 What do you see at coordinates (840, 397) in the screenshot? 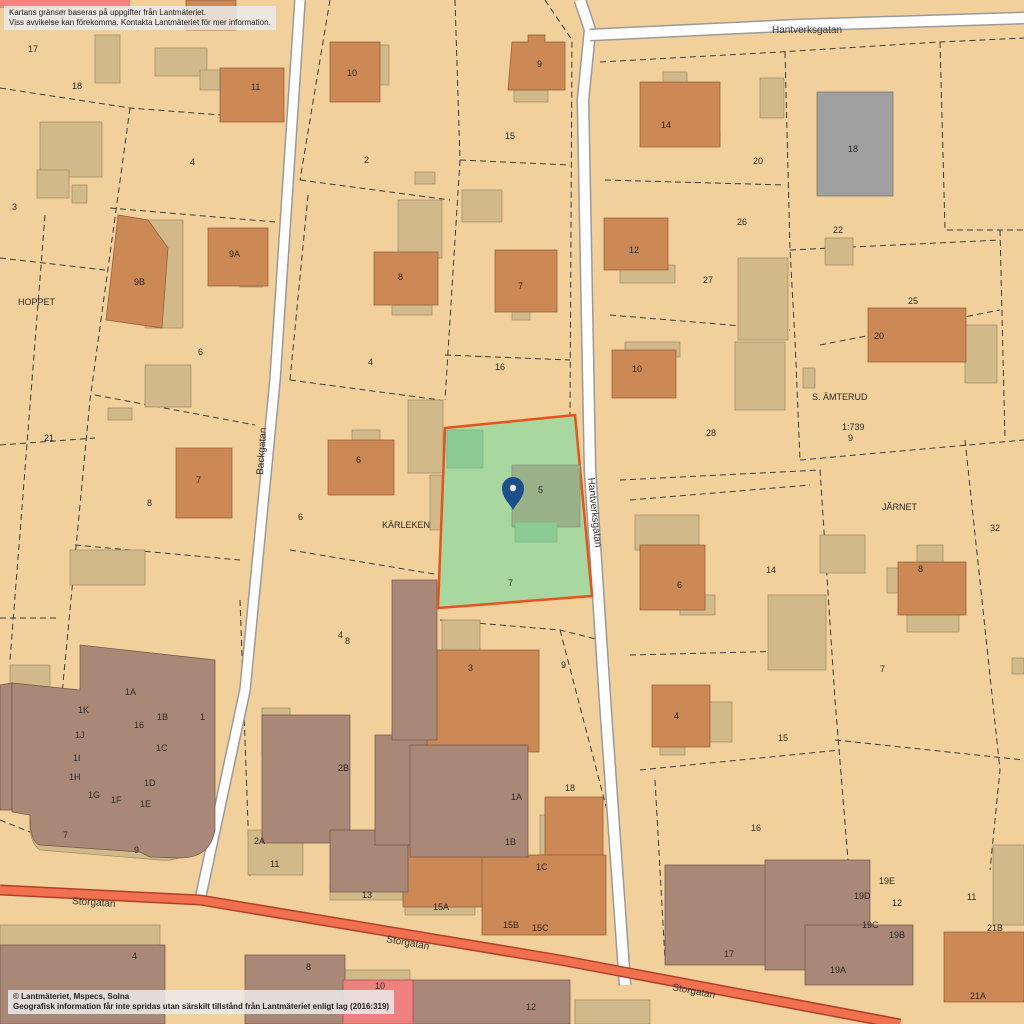
I see `district-label-samterud: S. ÄMTERUD` at bounding box center [840, 397].